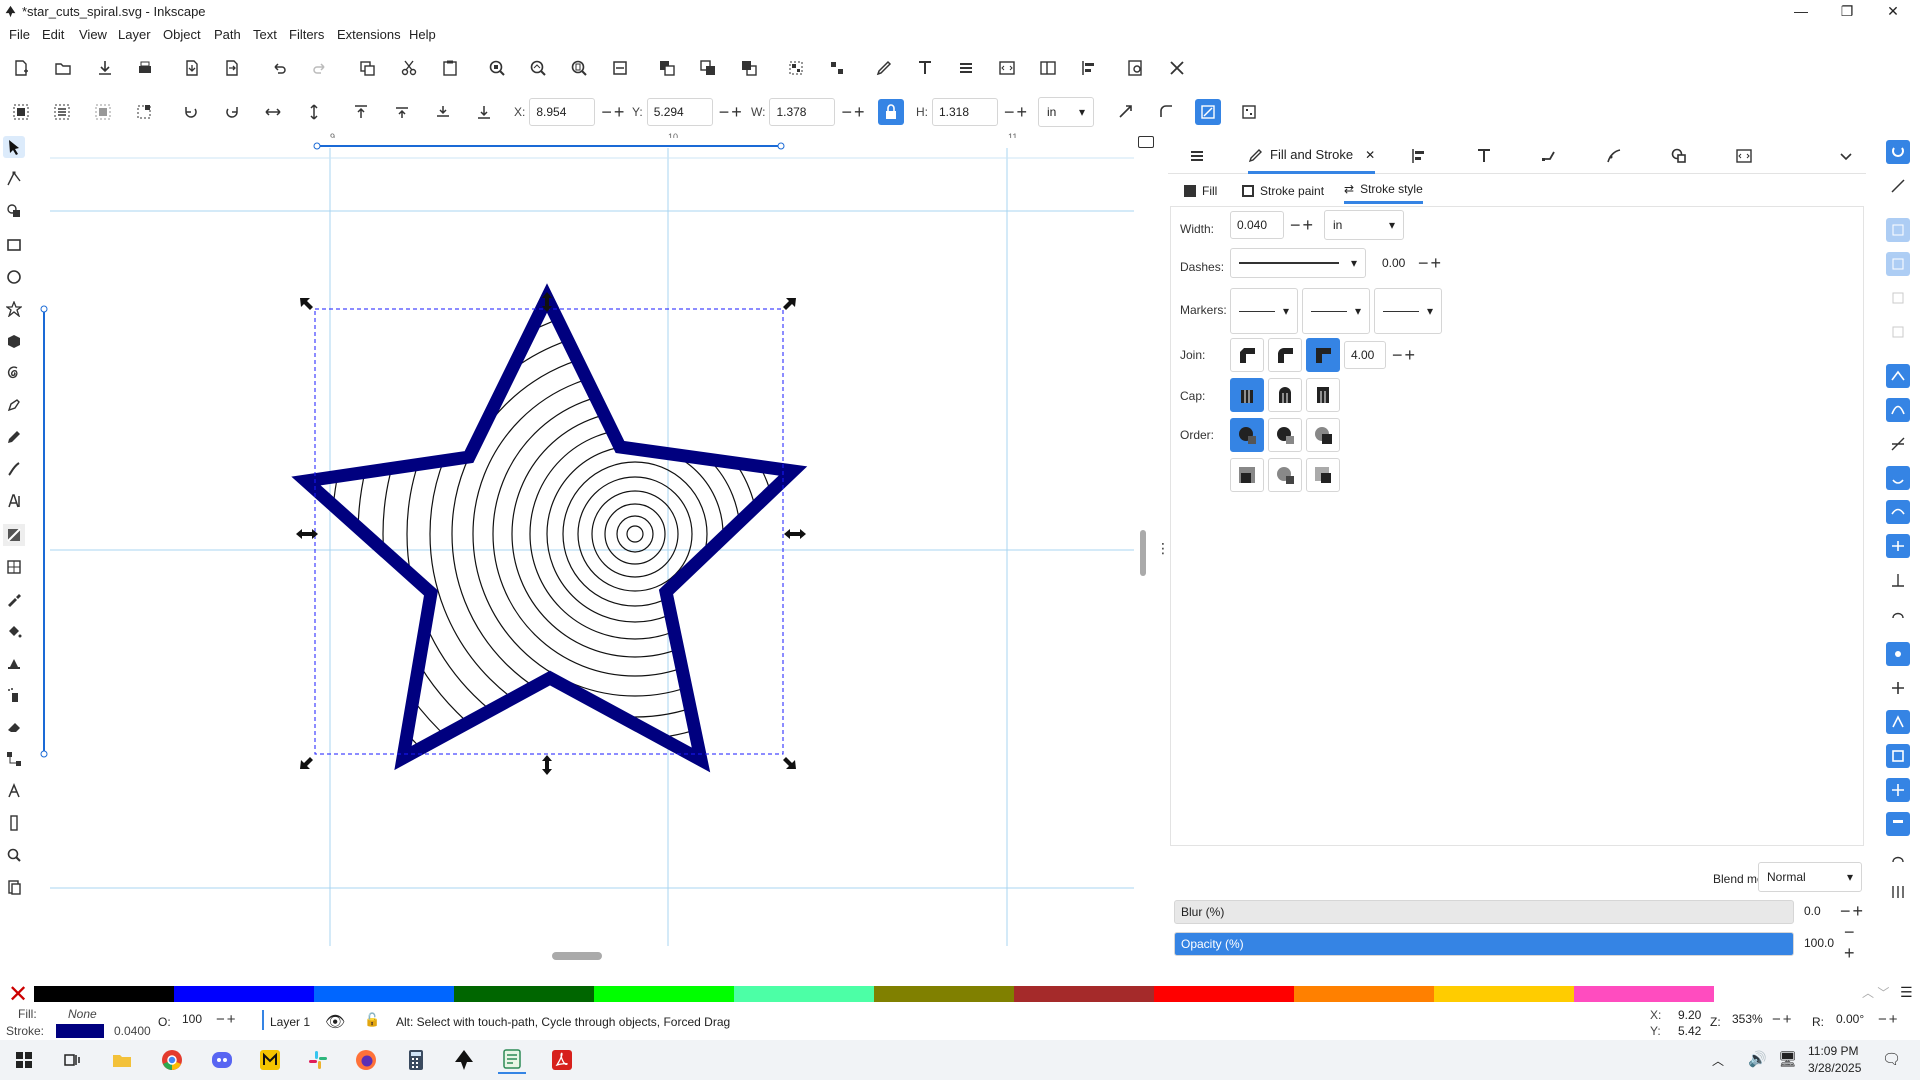 This screenshot has width=1920, height=1080. I want to click on rotate-cw-icon, so click(232, 112).